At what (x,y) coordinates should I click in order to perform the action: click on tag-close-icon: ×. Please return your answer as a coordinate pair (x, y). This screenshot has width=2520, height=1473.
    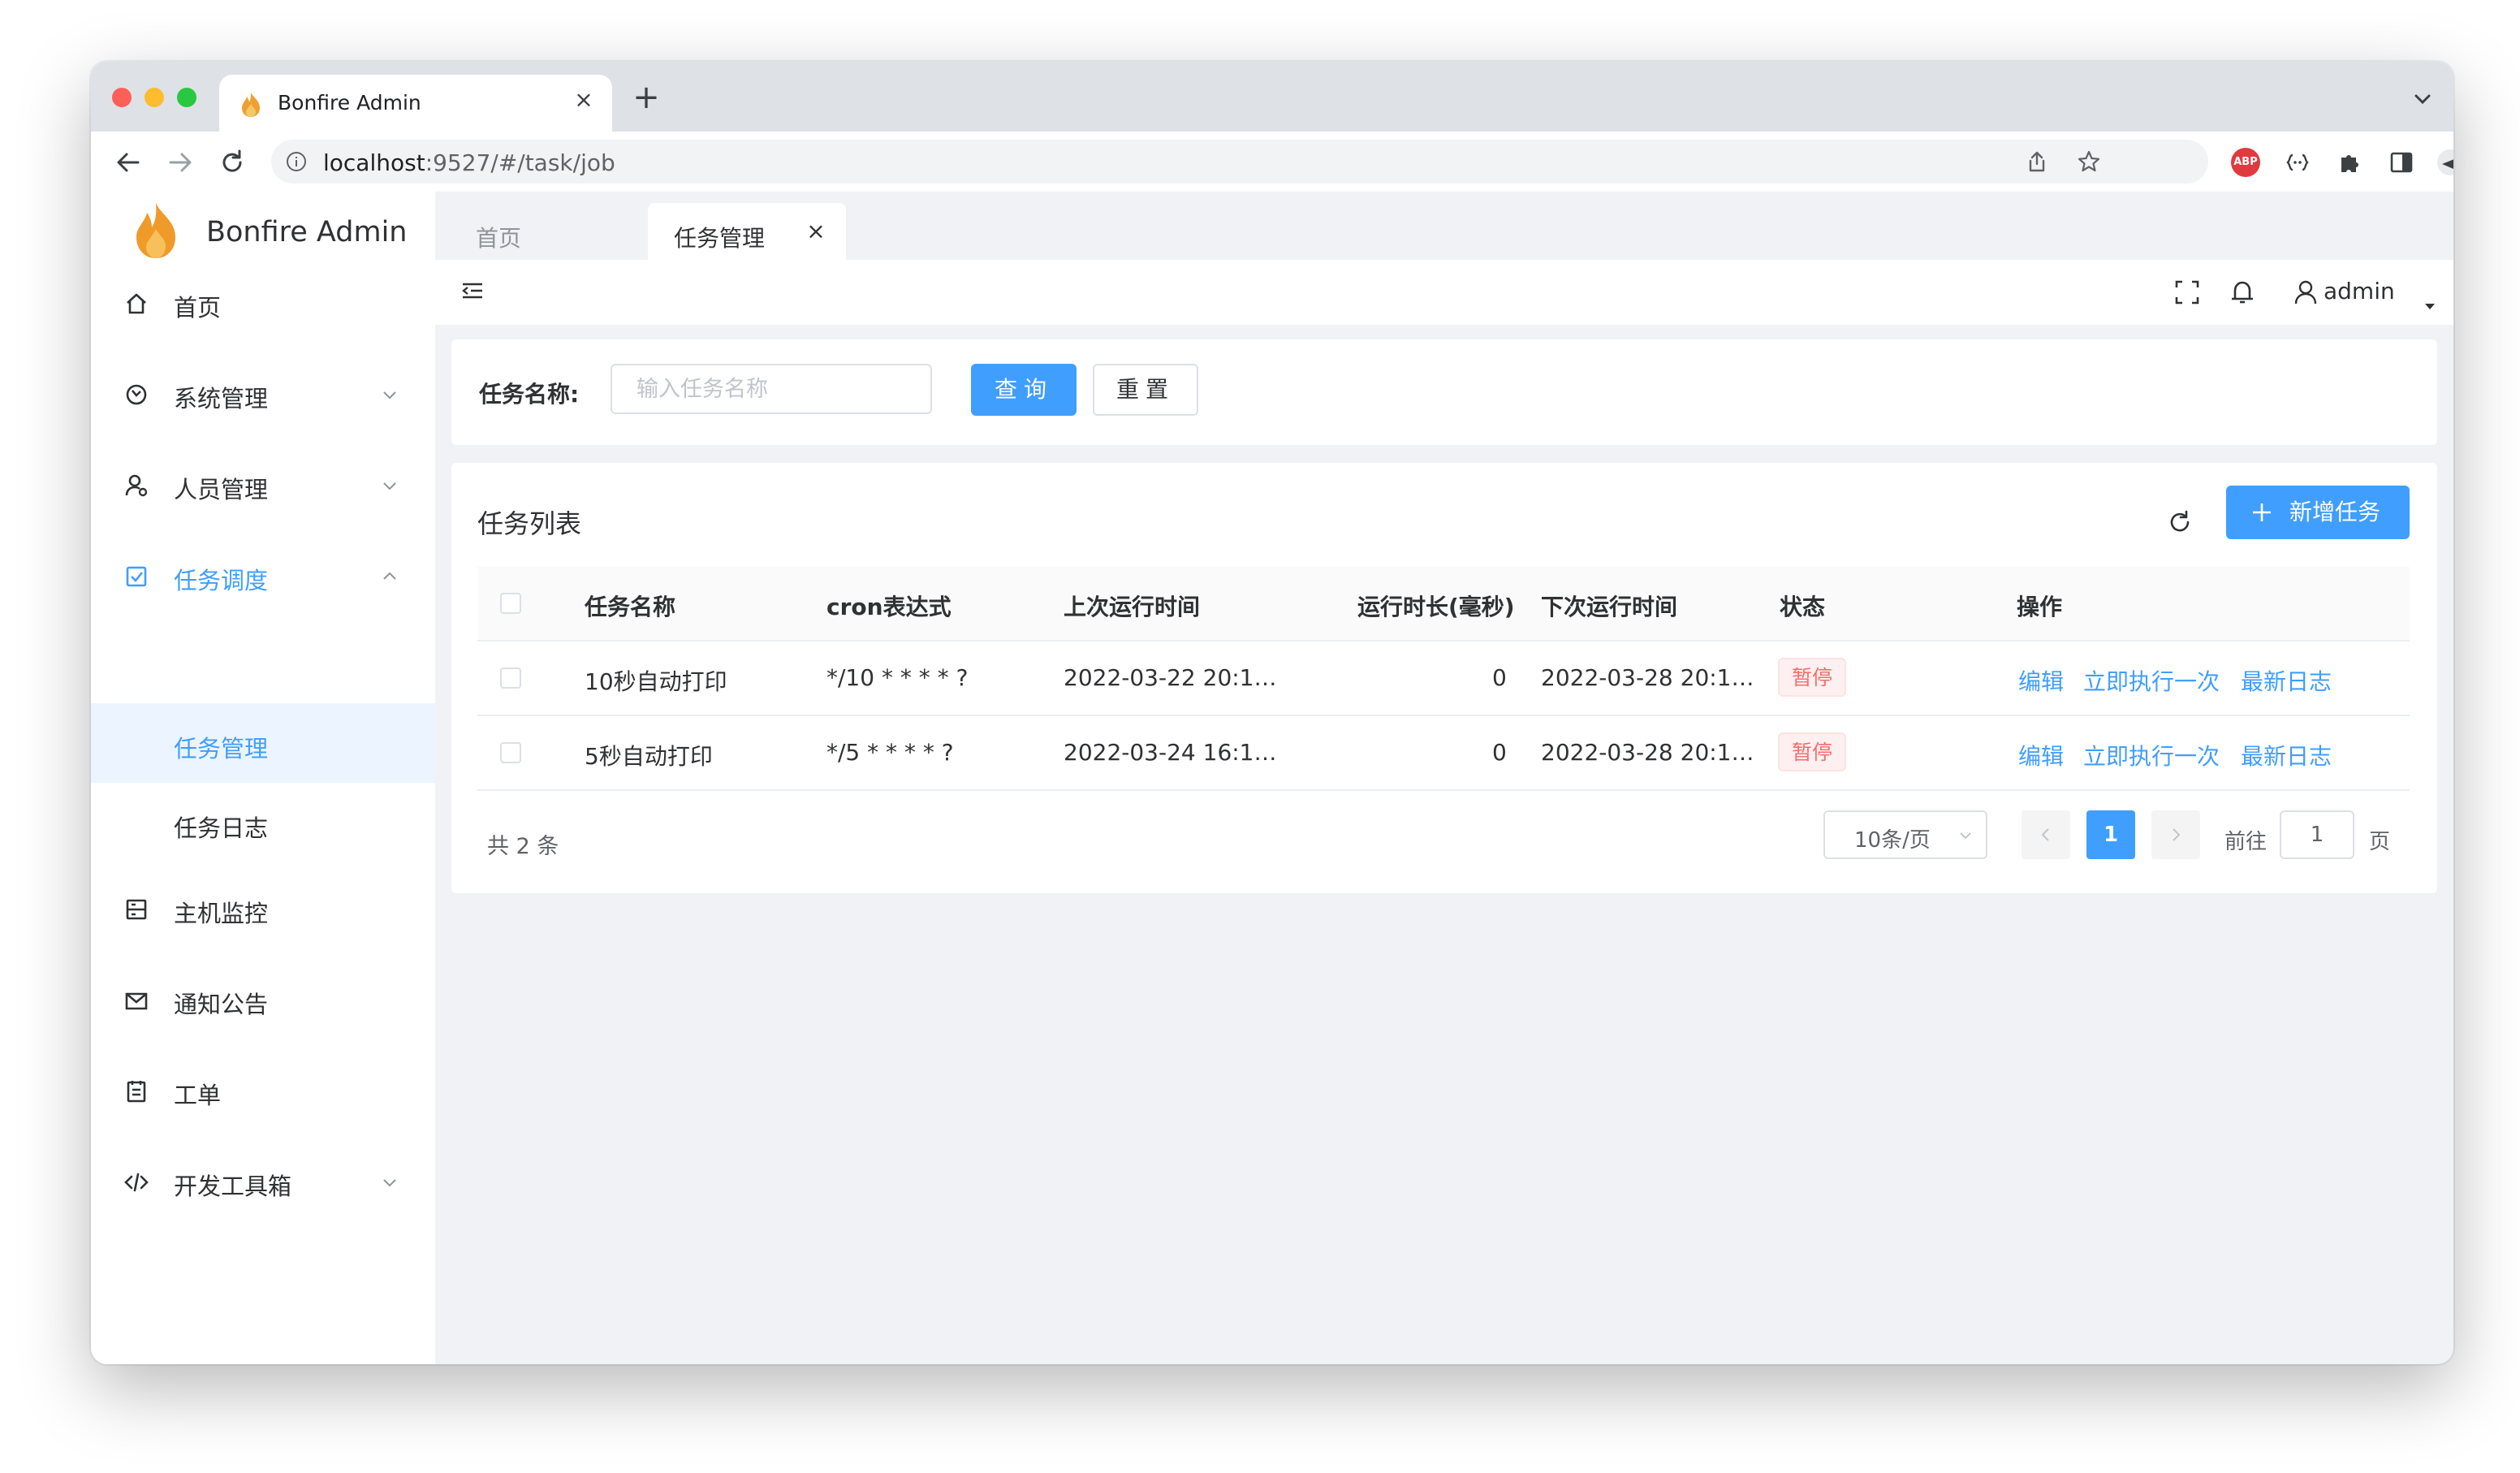
    Looking at the image, I should click on (816, 232).